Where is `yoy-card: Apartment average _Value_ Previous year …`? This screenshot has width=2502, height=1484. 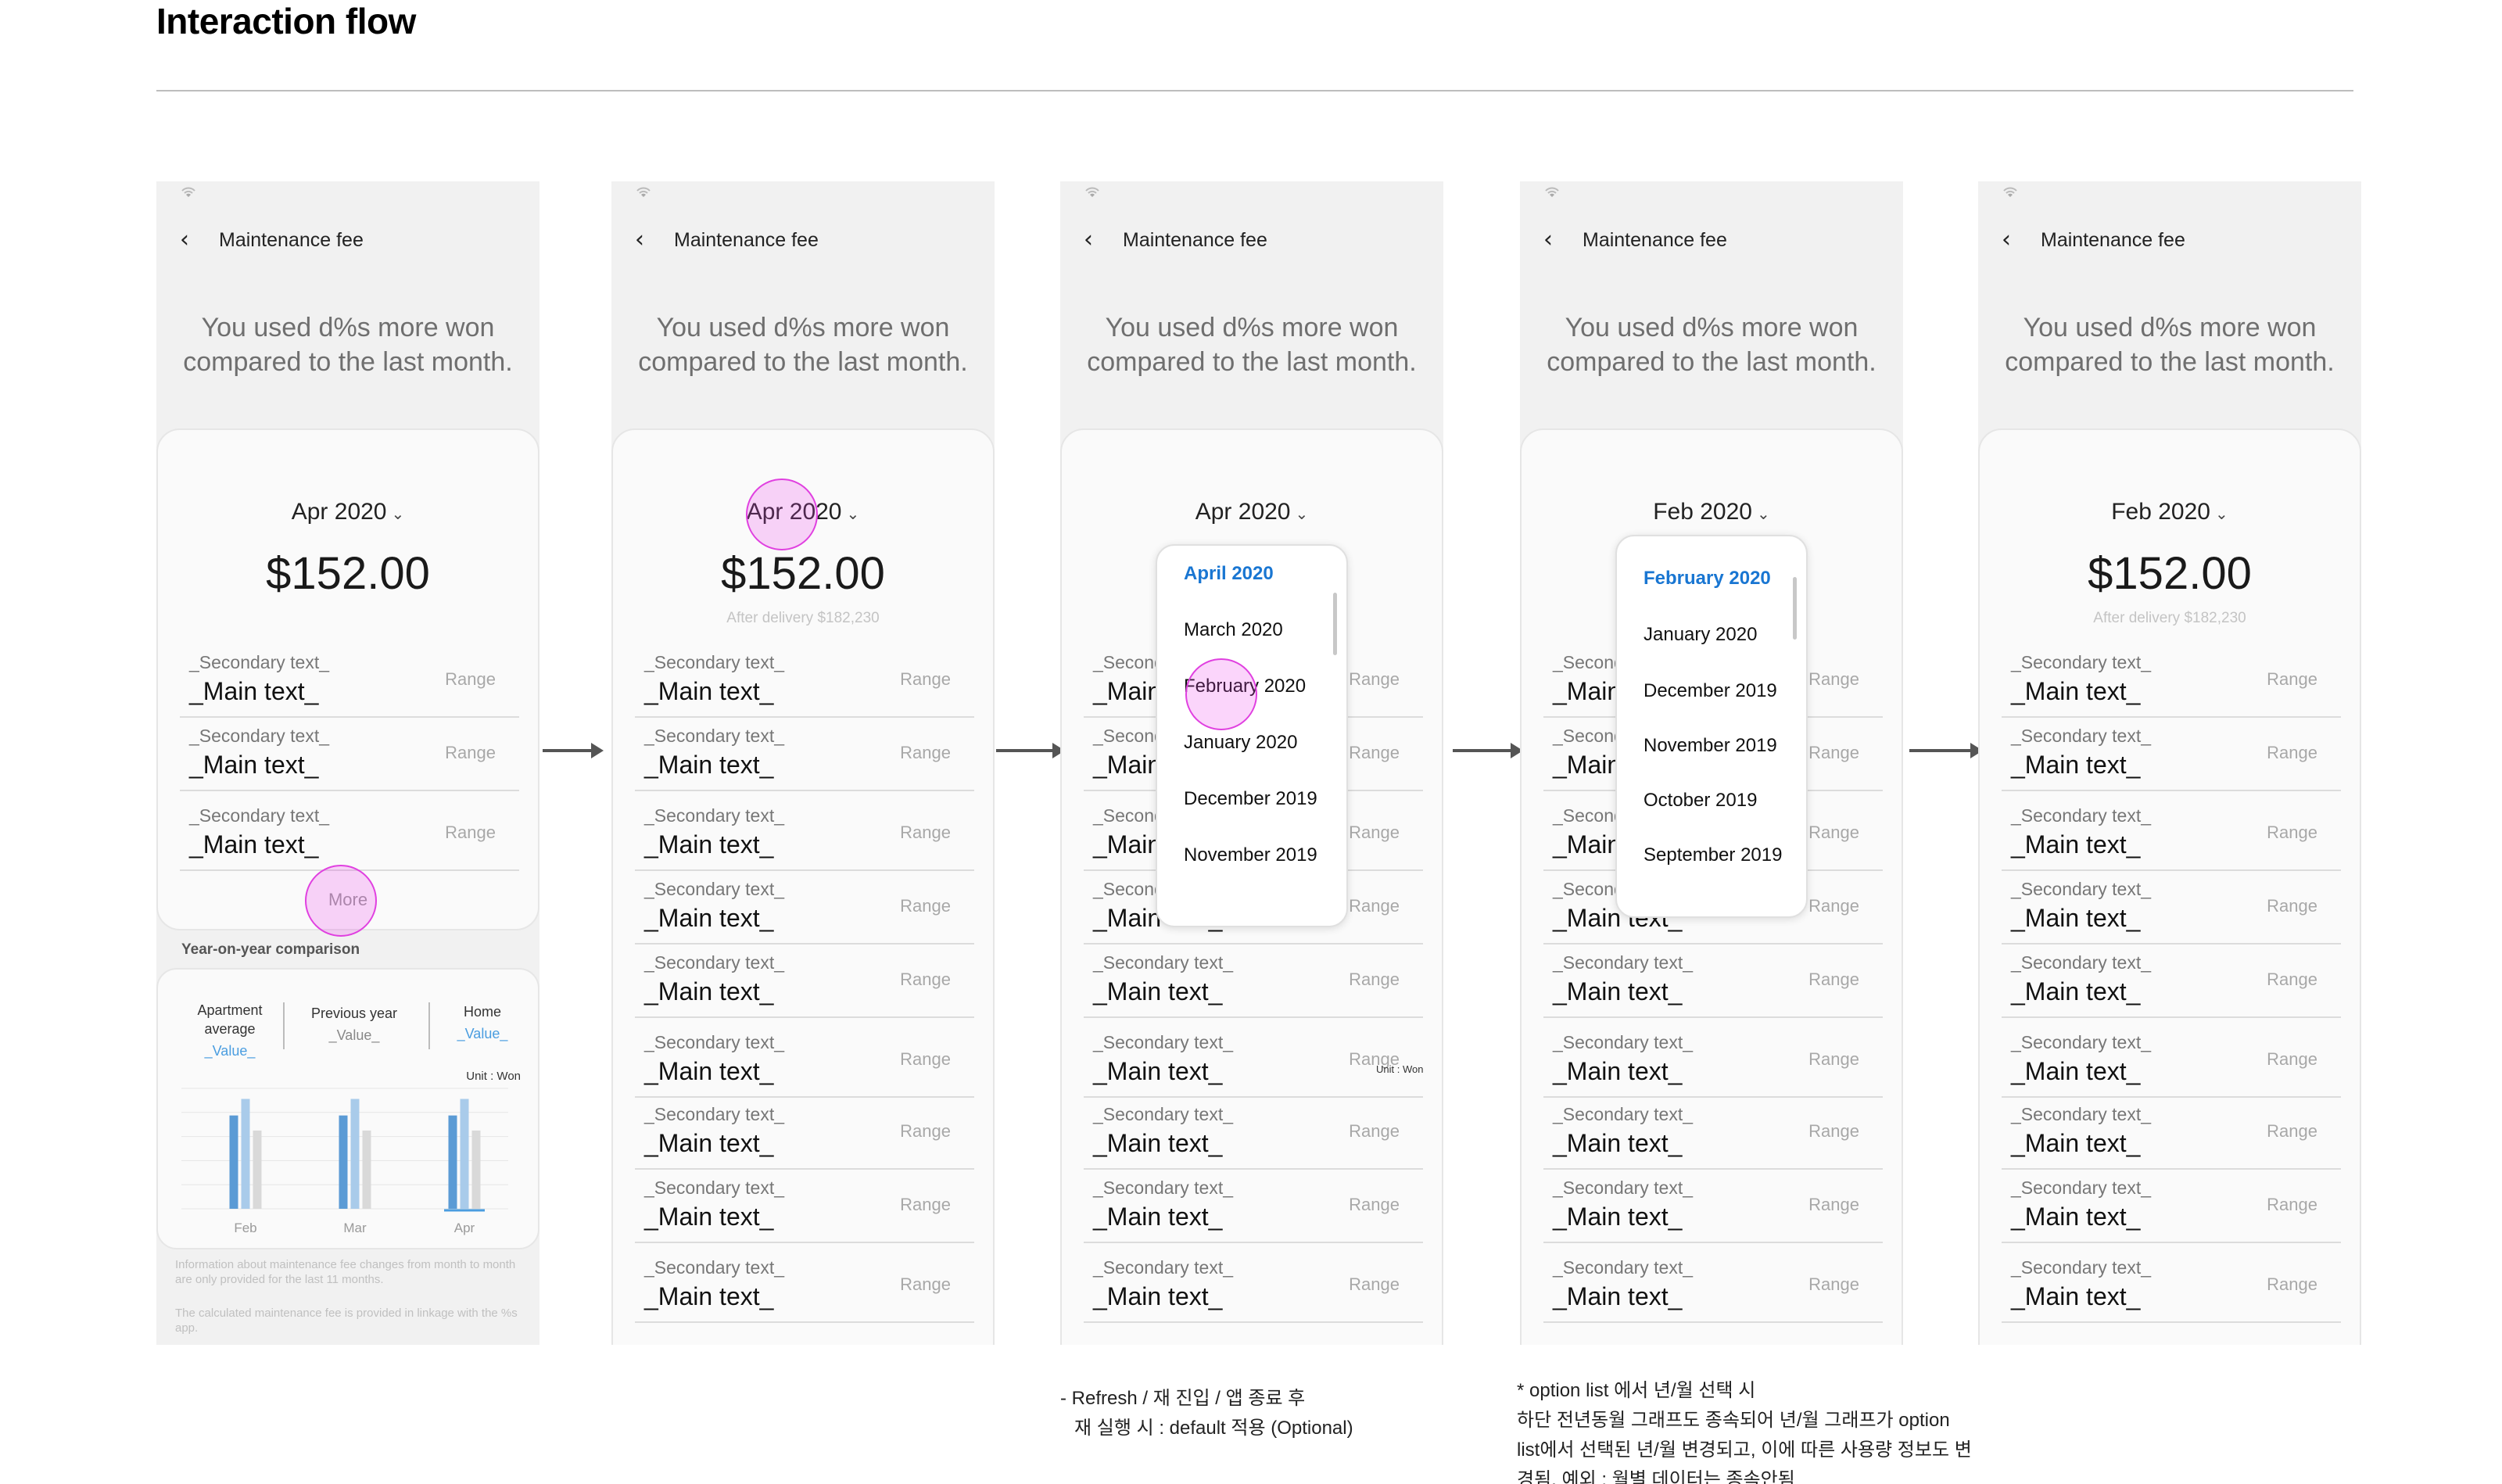
yoy-card: Apartment average _Value_ Previous year … is located at coordinates (347, 1108).